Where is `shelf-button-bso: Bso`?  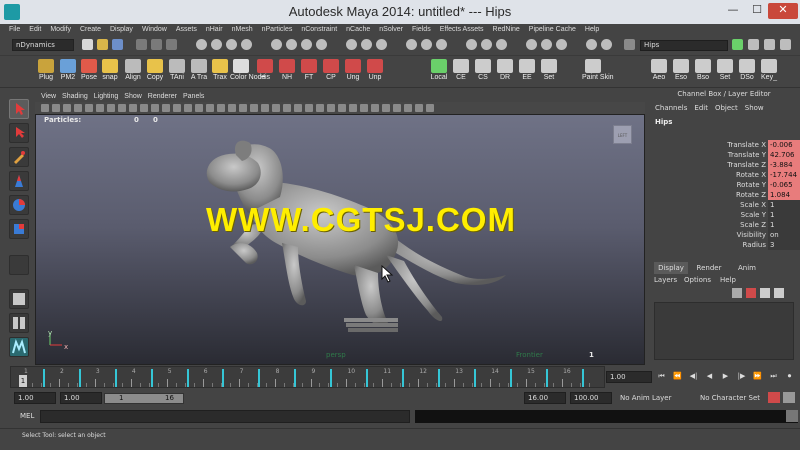
shelf-button-bso: Bso is located at coordinates (703, 73).